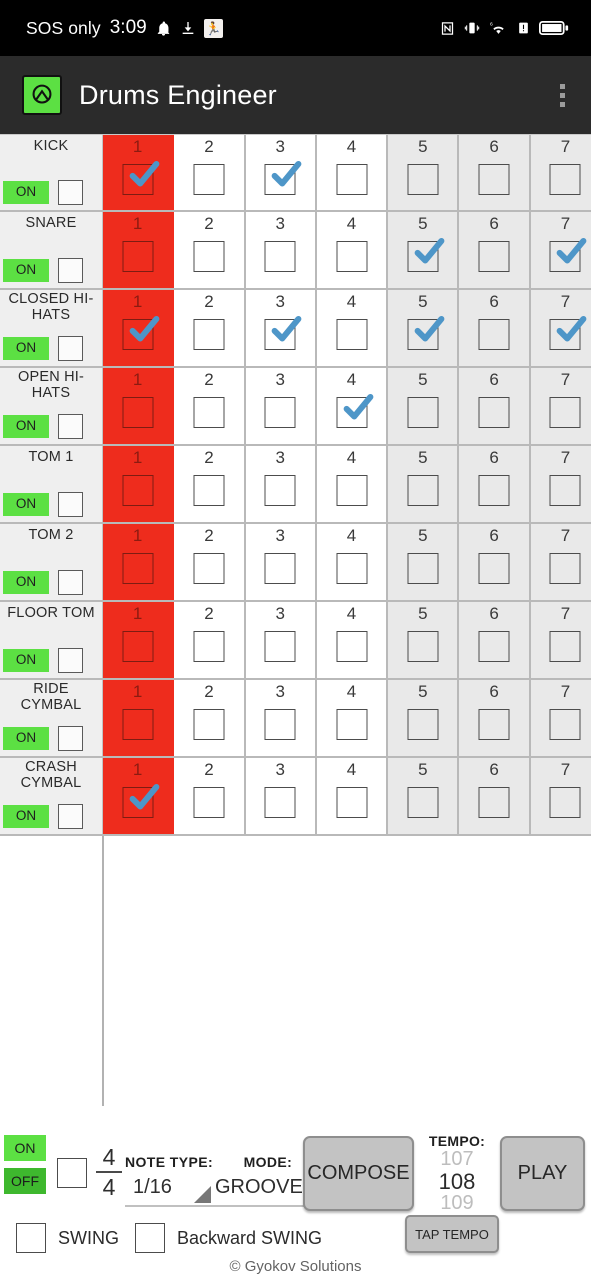 This screenshot has width=591, height=1280. Describe the element at coordinates (457, 1181) in the screenshot. I see `tempo-current: 108` at that location.